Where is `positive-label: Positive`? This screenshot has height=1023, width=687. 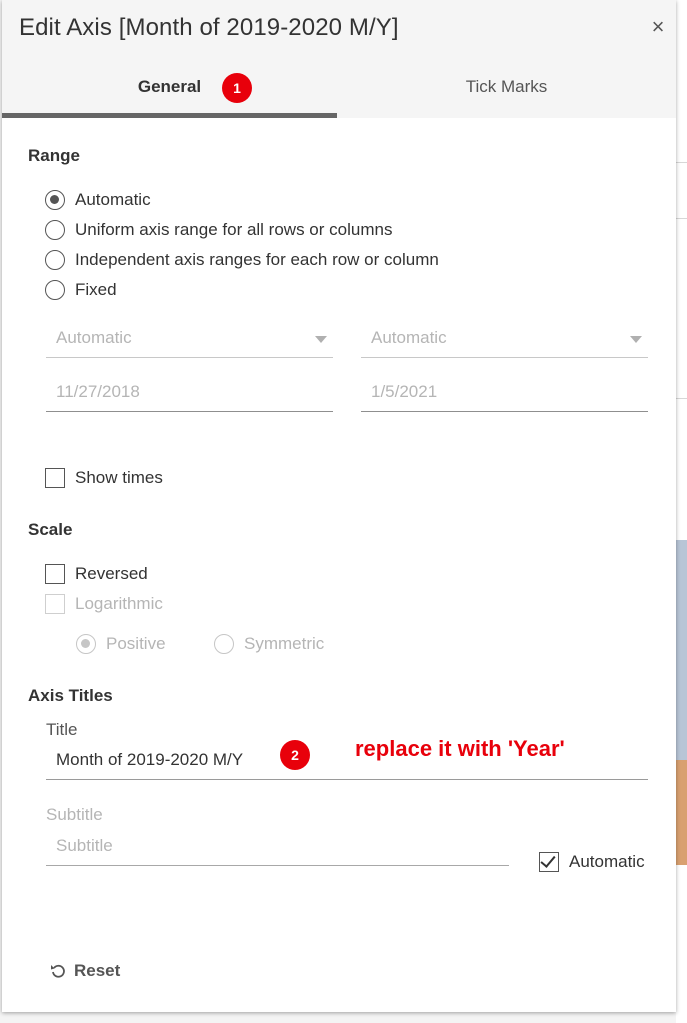
positive-label: Positive is located at coordinates (136, 643).